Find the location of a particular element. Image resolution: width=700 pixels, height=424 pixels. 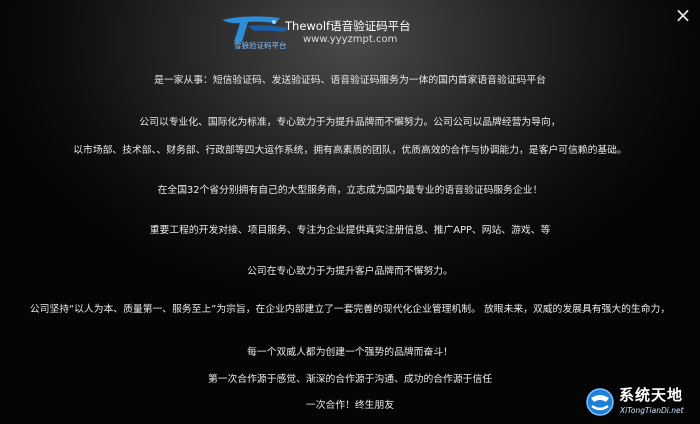

paragraph-brand: 每一个双威人都为创建一个强势的品牌而奋斗！ is located at coordinates (350, 352).